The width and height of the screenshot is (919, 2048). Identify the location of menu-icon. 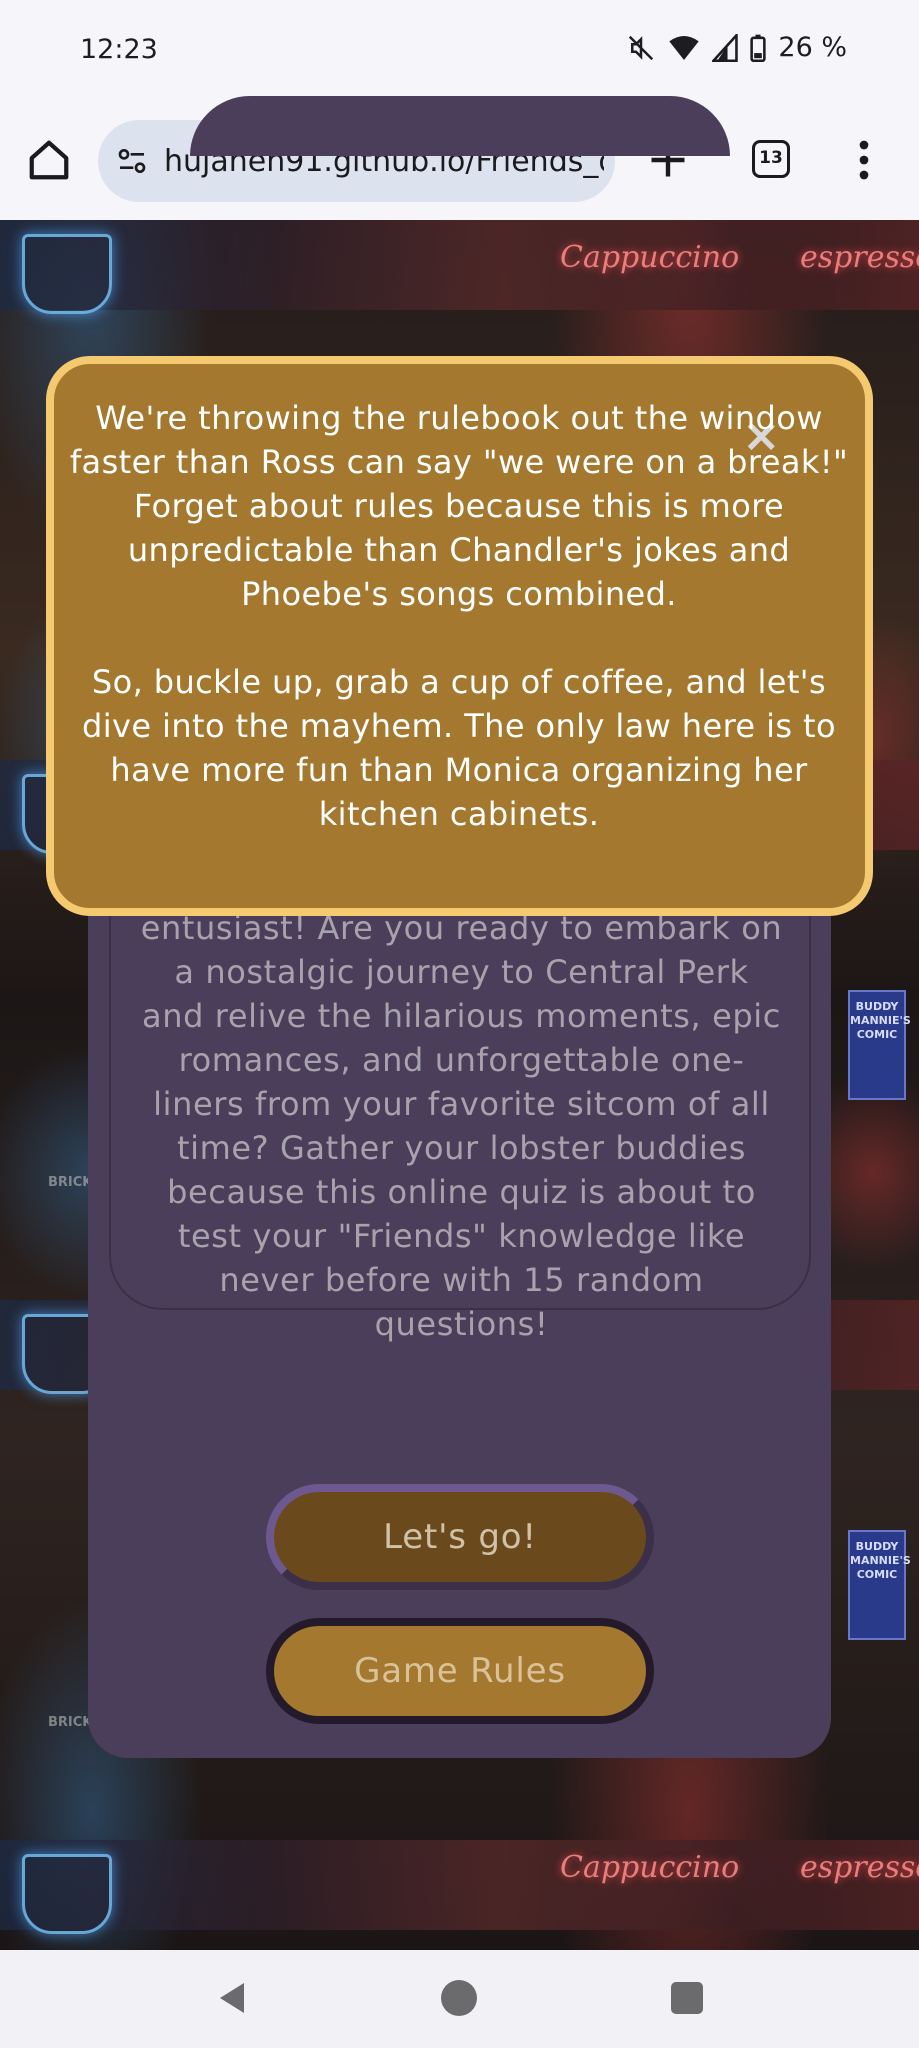
(864, 162).